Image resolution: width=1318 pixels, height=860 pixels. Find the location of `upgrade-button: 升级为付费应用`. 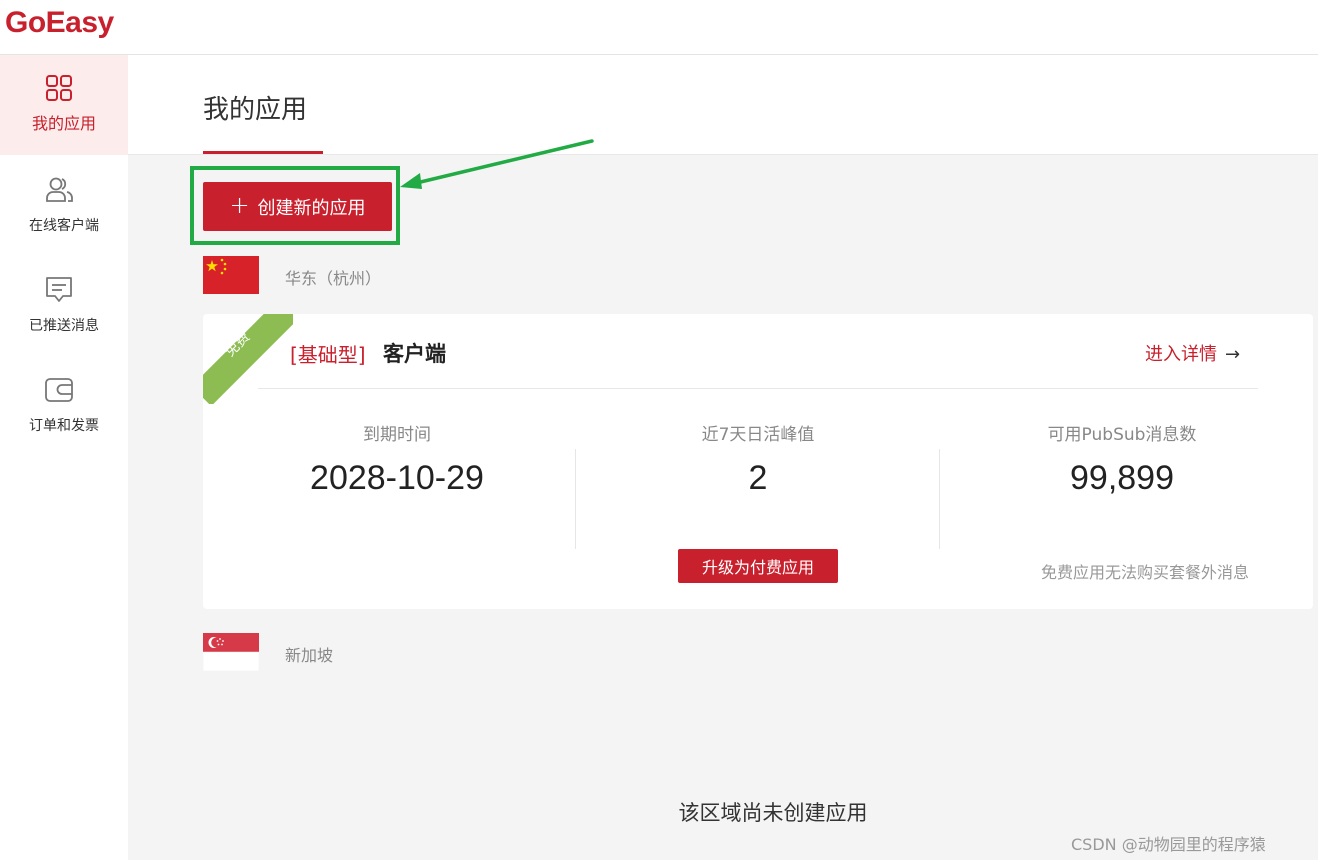

upgrade-button: 升级为付费应用 is located at coordinates (758, 566).